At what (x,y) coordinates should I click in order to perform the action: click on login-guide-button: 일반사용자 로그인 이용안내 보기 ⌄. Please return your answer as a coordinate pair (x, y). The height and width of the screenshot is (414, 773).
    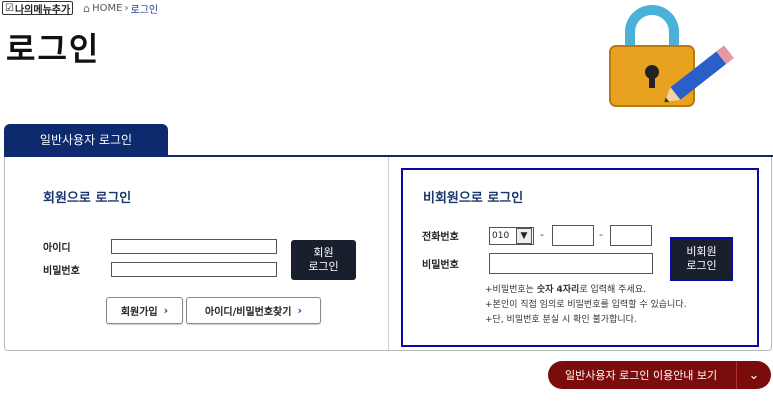
    Looking at the image, I should click on (659, 375).